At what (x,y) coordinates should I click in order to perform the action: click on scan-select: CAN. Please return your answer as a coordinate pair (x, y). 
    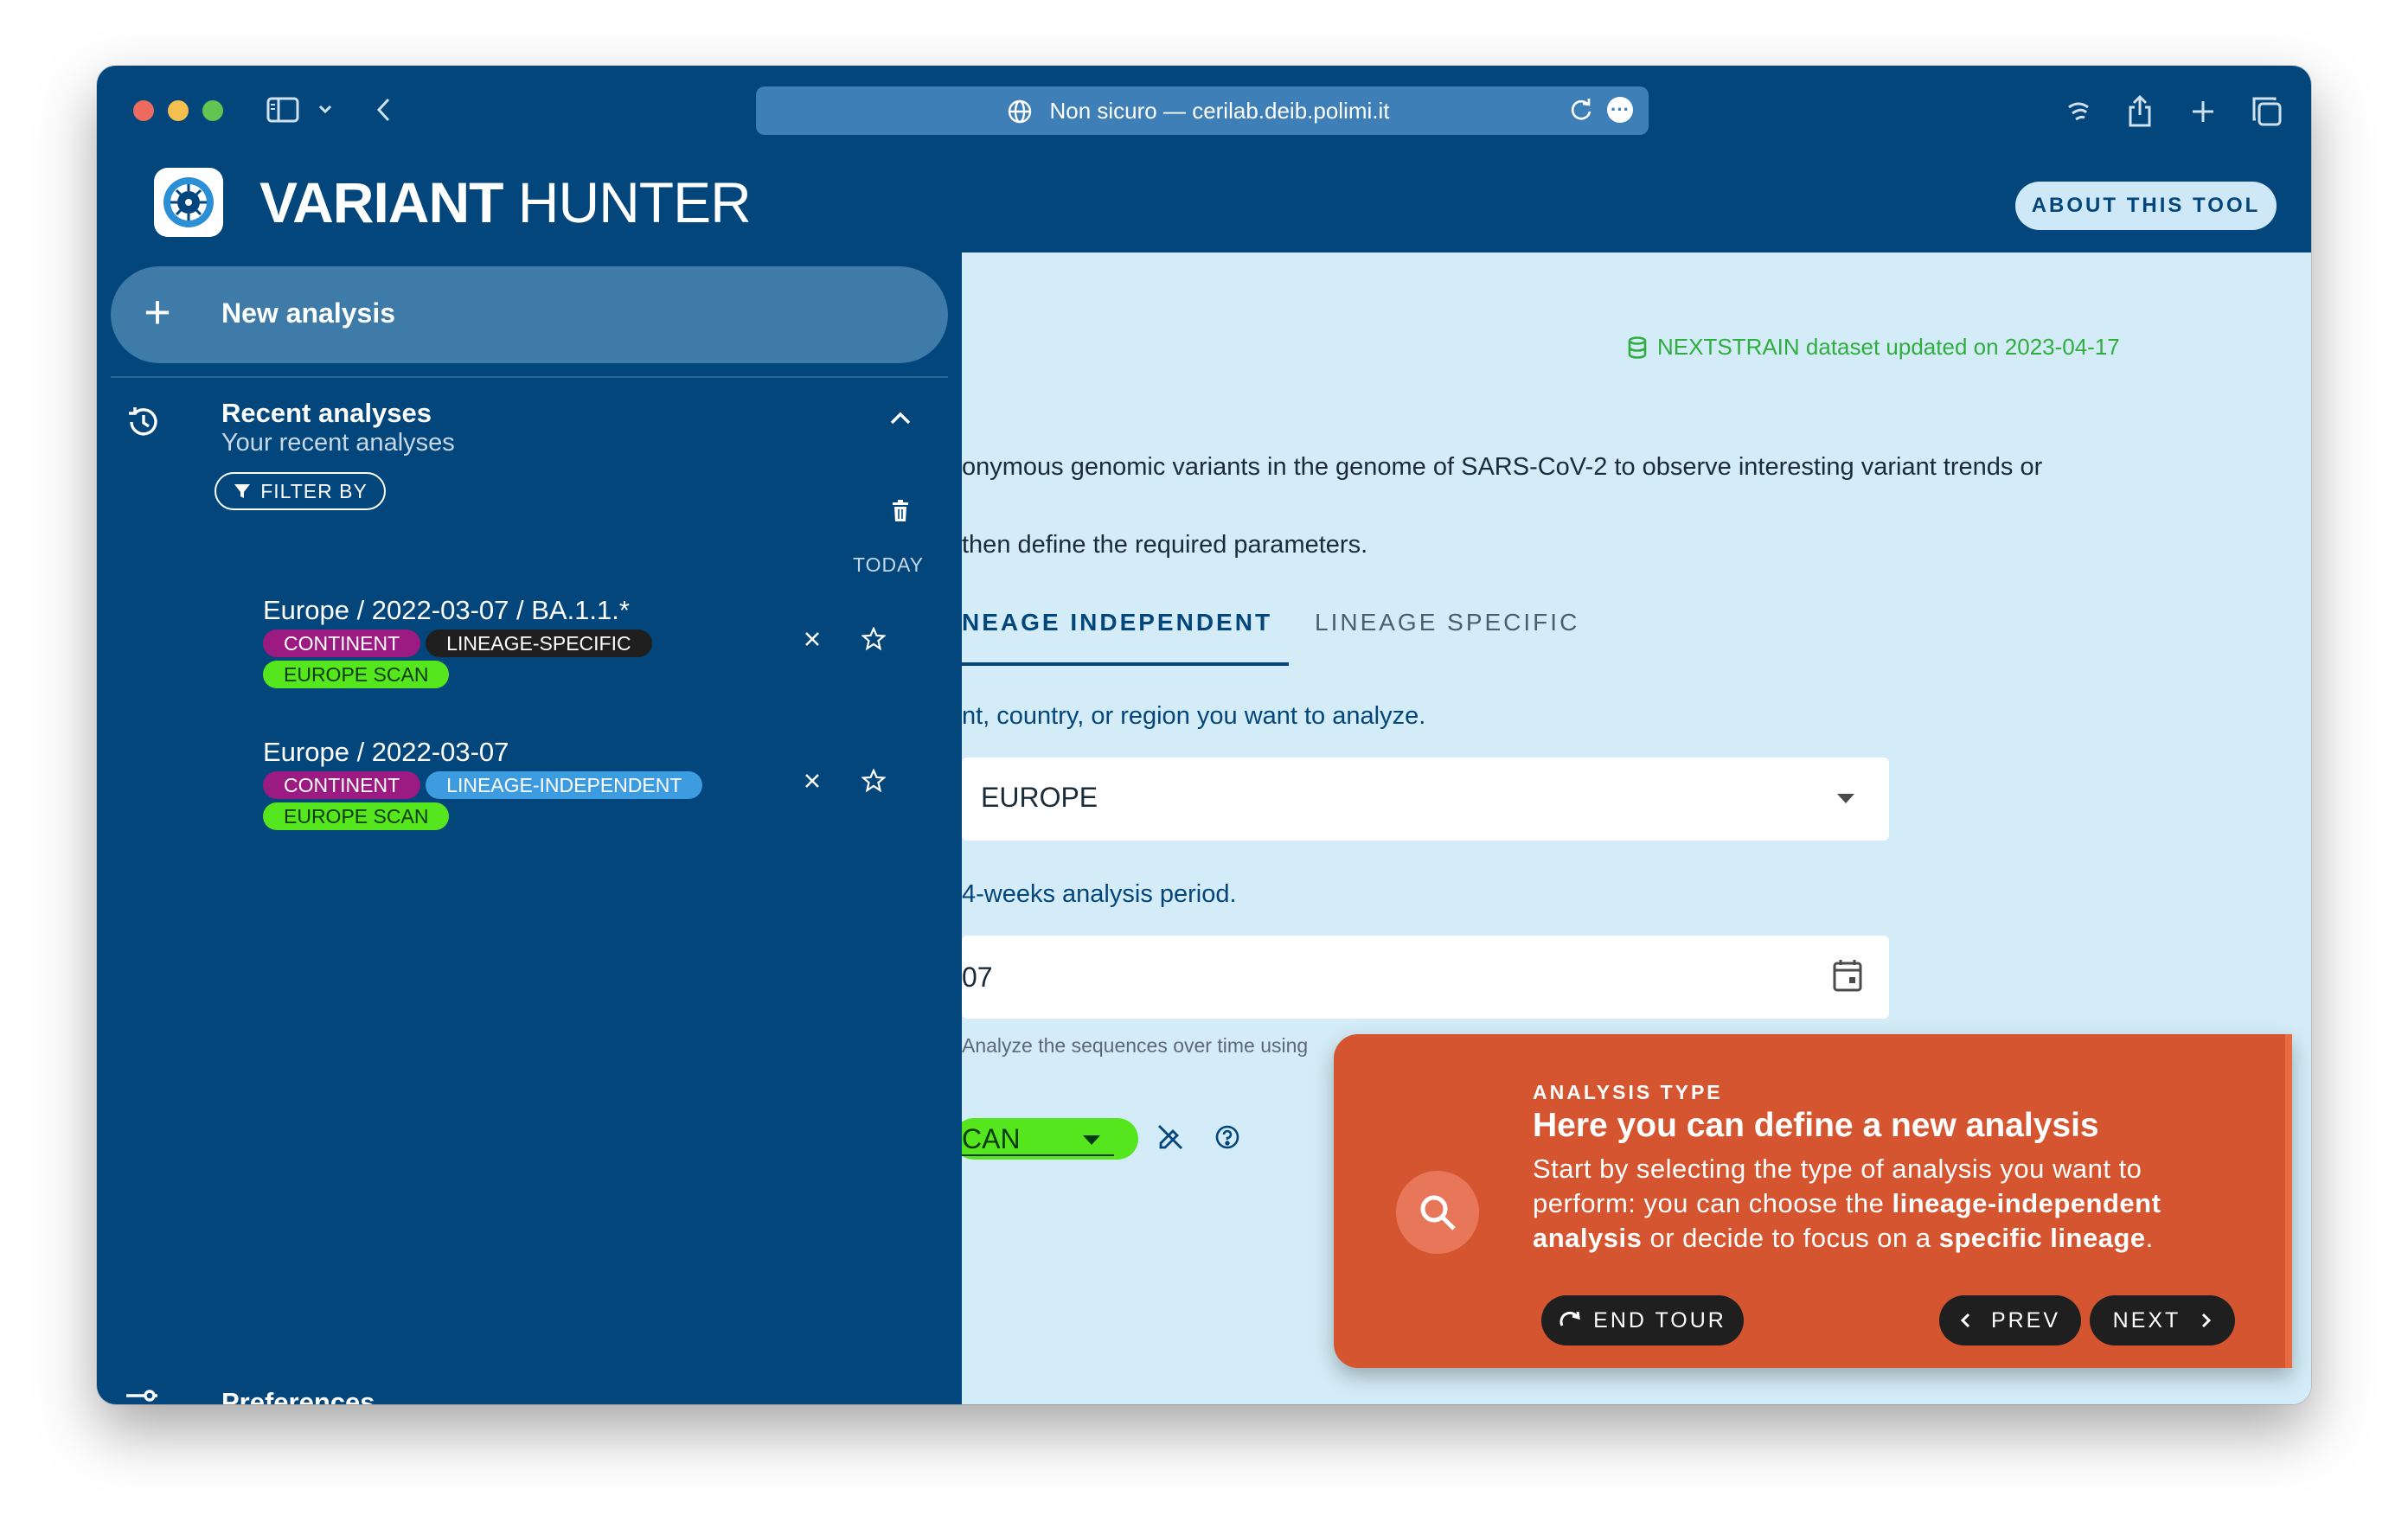
    Looking at the image, I should click on (1050, 1139).